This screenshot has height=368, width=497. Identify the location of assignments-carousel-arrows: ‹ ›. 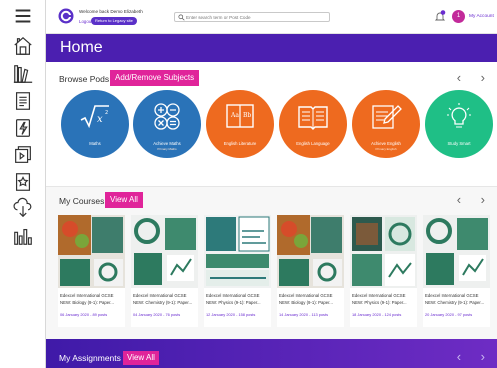
(475, 356).